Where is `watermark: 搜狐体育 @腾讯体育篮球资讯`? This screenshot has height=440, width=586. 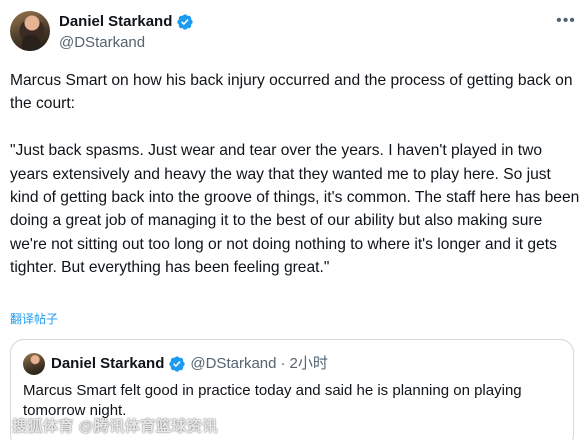
watermark: 搜狐体育 @腾讯体育篮球资讯 is located at coordinates (115, 426).